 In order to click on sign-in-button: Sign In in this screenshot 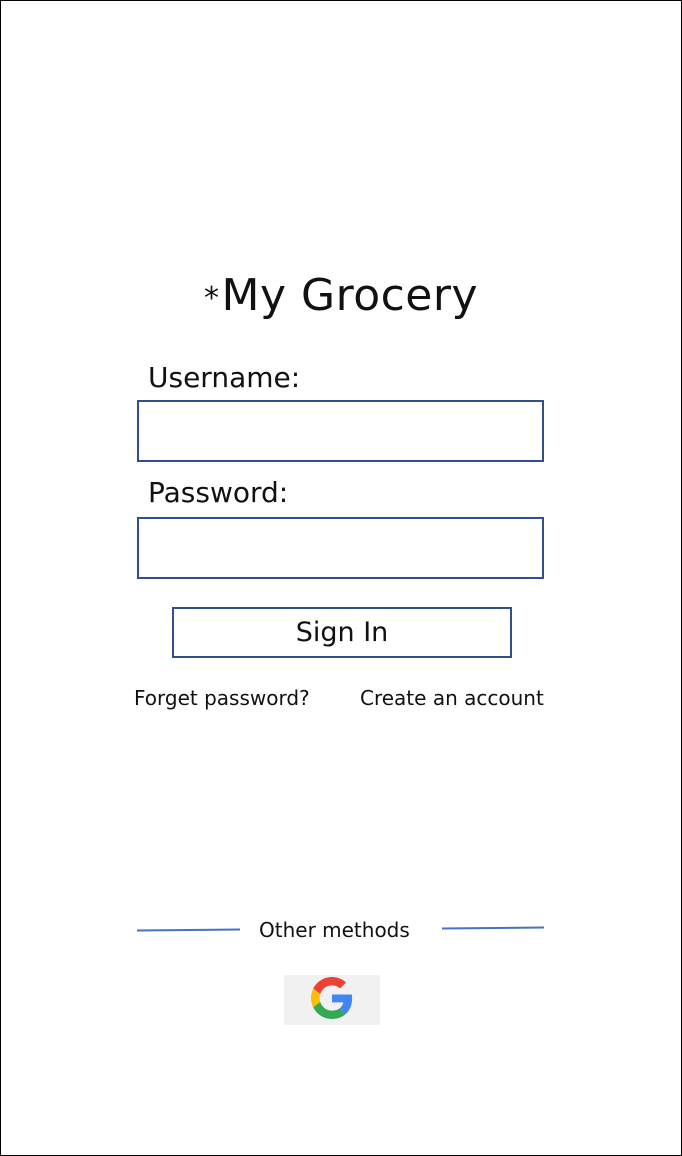, I will do `click(342, 632)`.